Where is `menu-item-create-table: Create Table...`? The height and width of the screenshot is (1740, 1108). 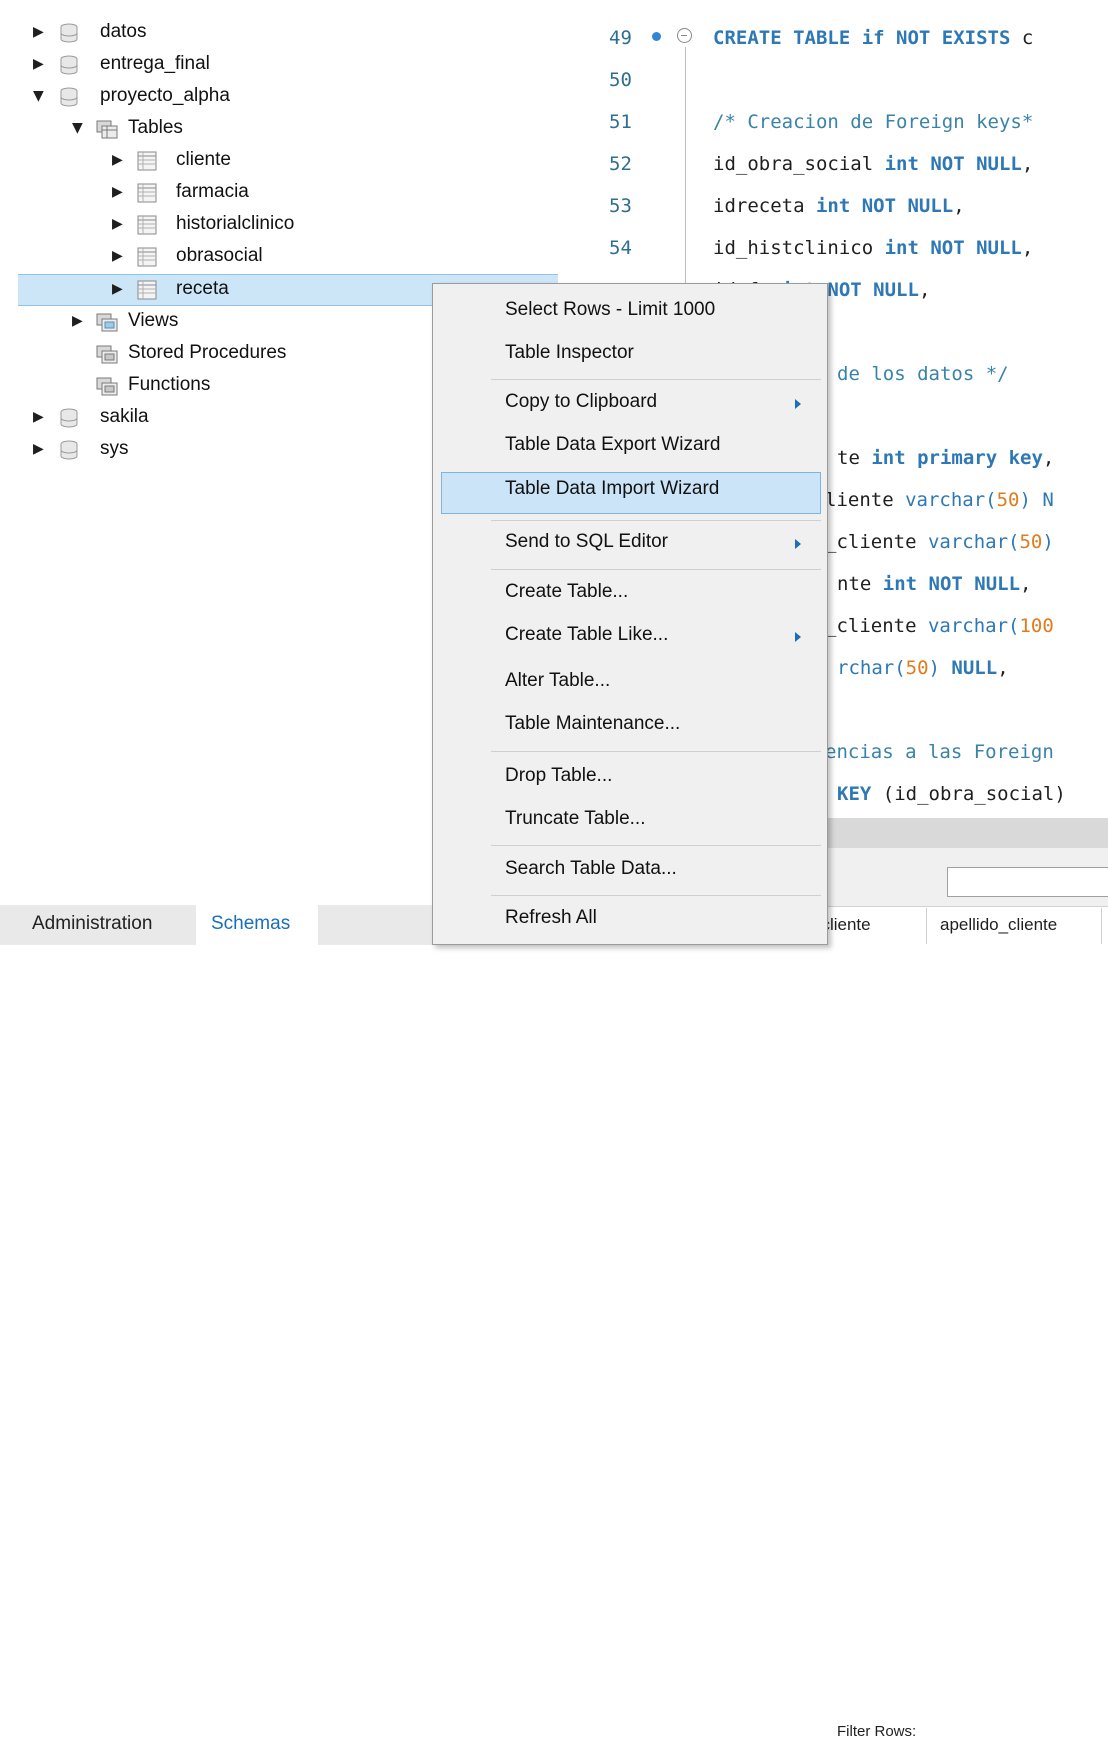
menu-item-create-table: Create Table... is located at coordinates (630, 593).